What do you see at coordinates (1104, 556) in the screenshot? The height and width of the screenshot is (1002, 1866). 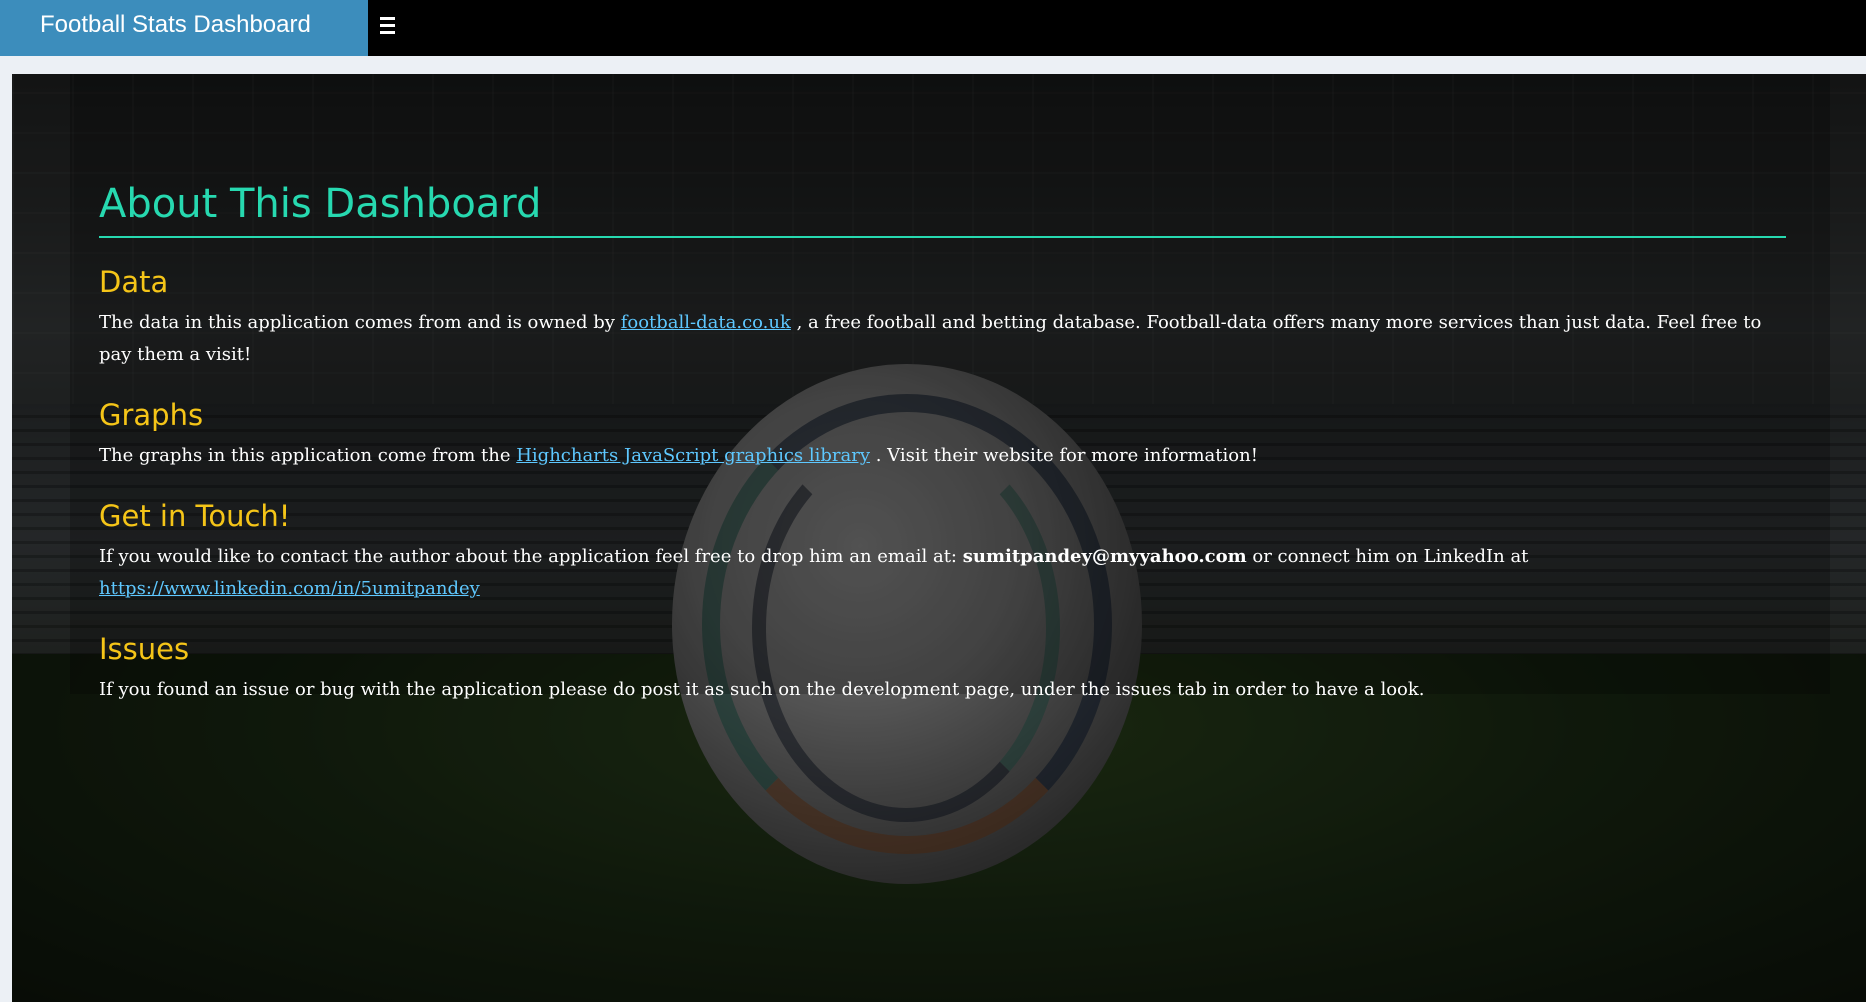 I see `contact-email: sumitpandey@myyahoo.com` at bounding box center [1104, 556].